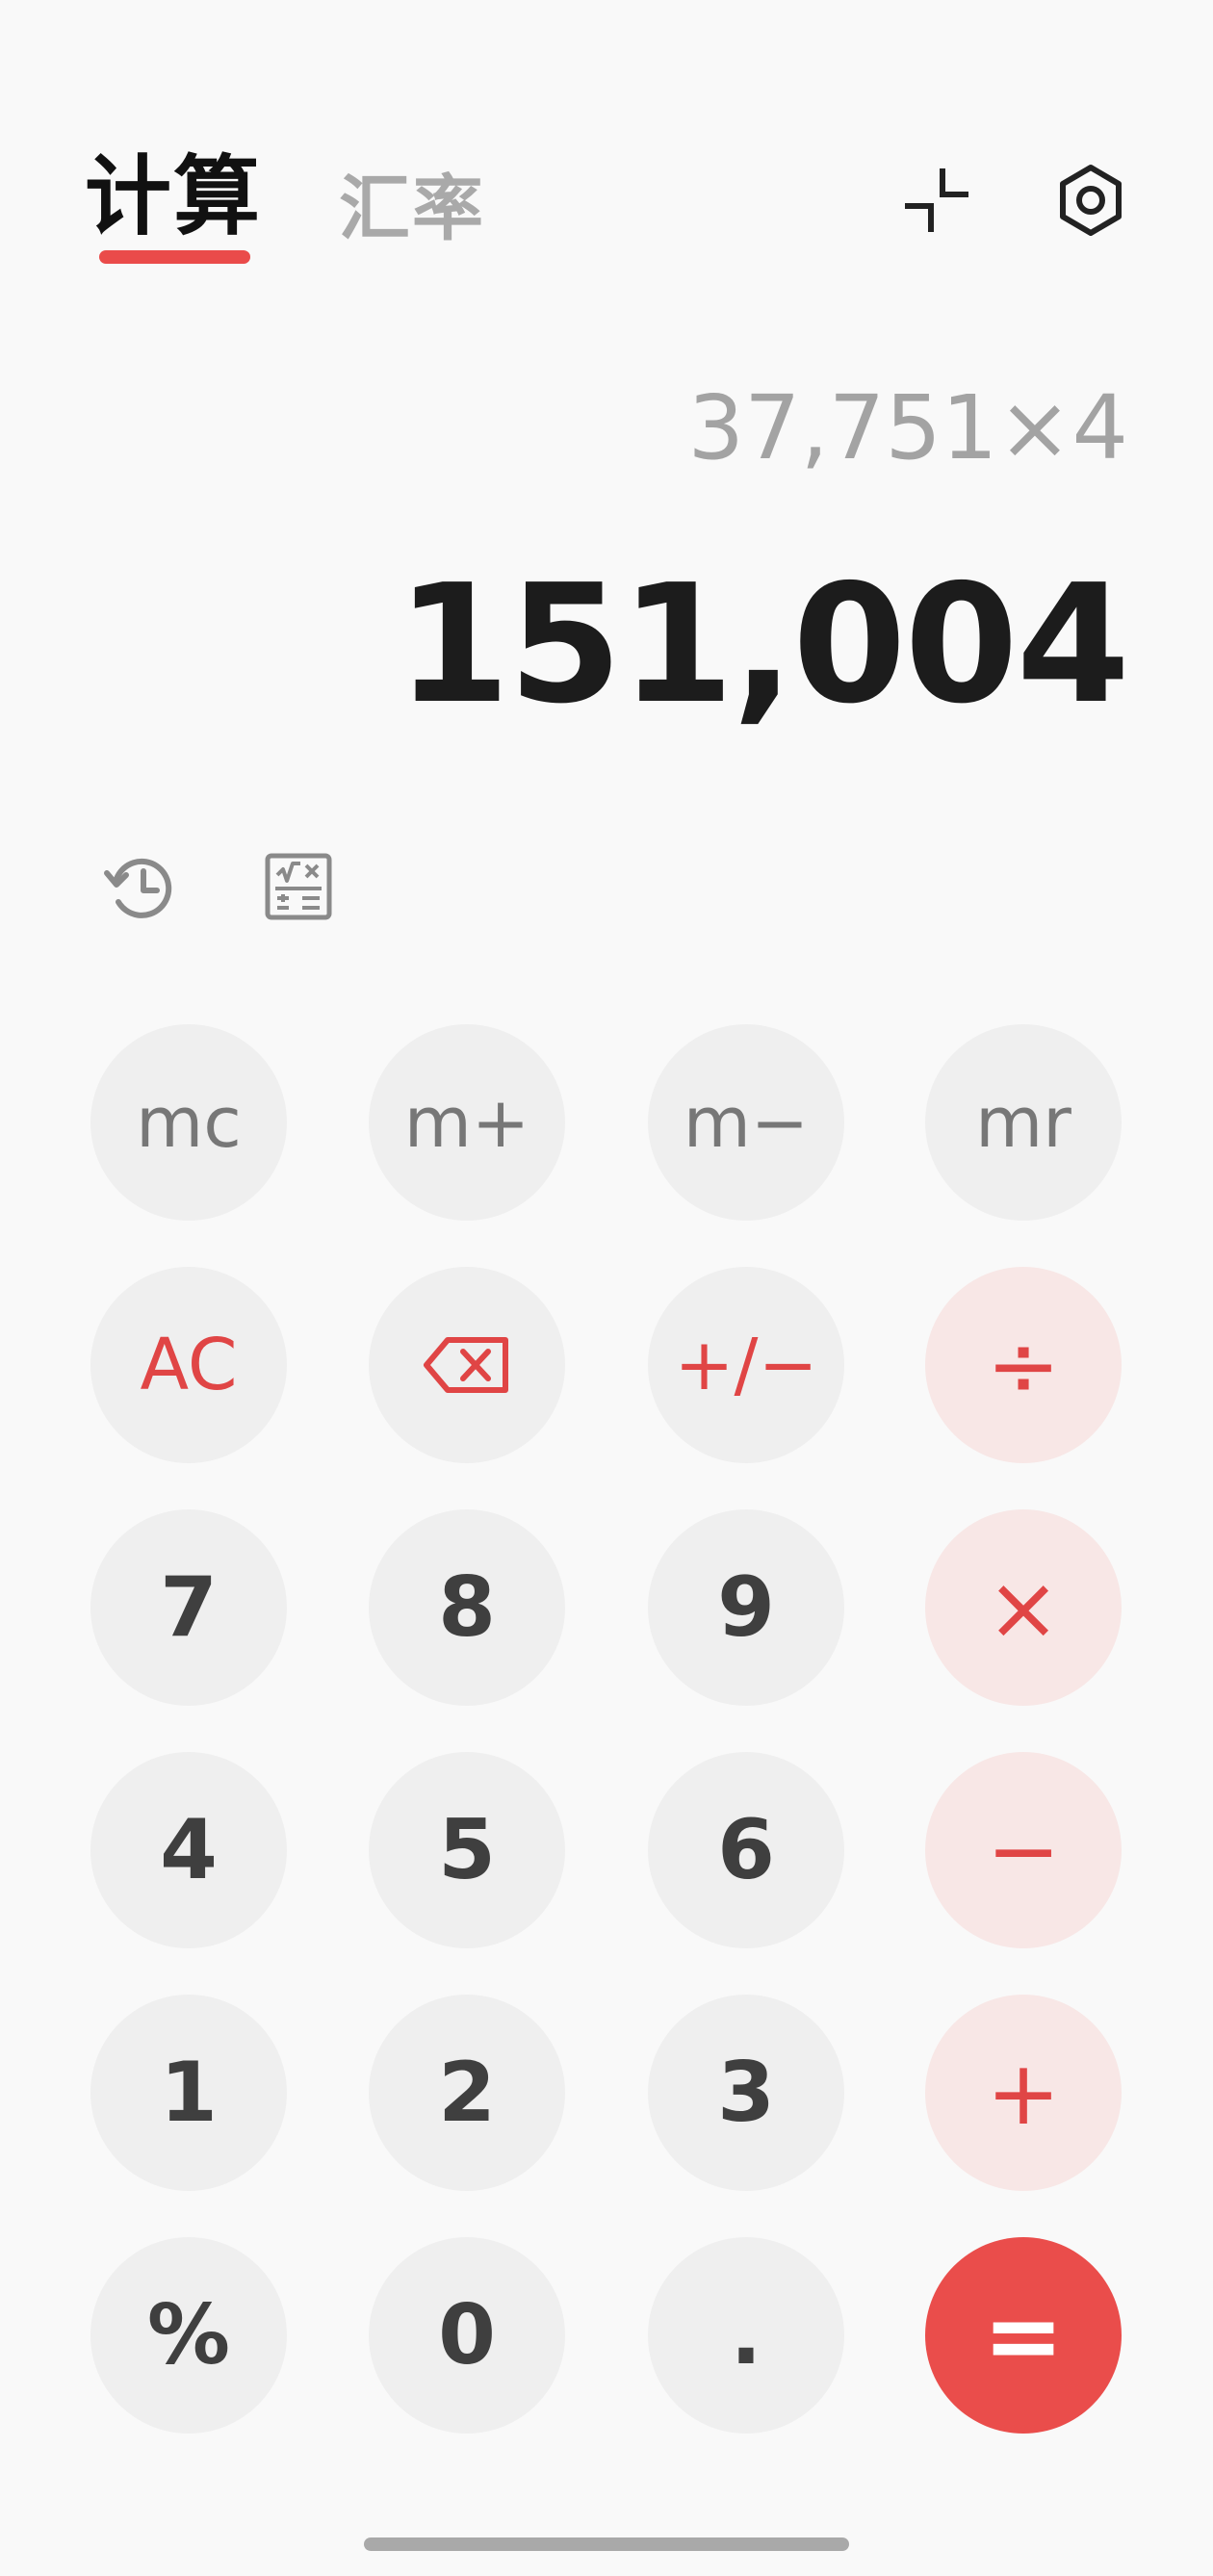 The height and width of the screenshot is (2576, 1213). I want to click on decimal-point-label: ., so click(746, 2335).